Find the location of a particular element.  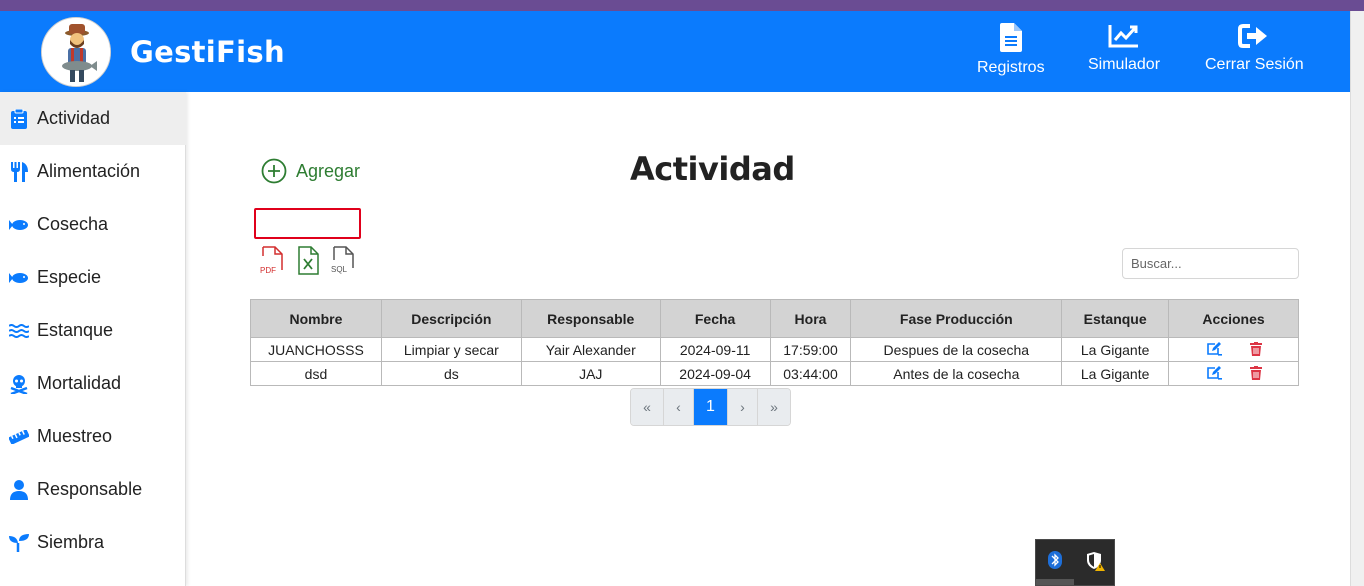

security-shield-icon is located at coordinates (1096, 563).